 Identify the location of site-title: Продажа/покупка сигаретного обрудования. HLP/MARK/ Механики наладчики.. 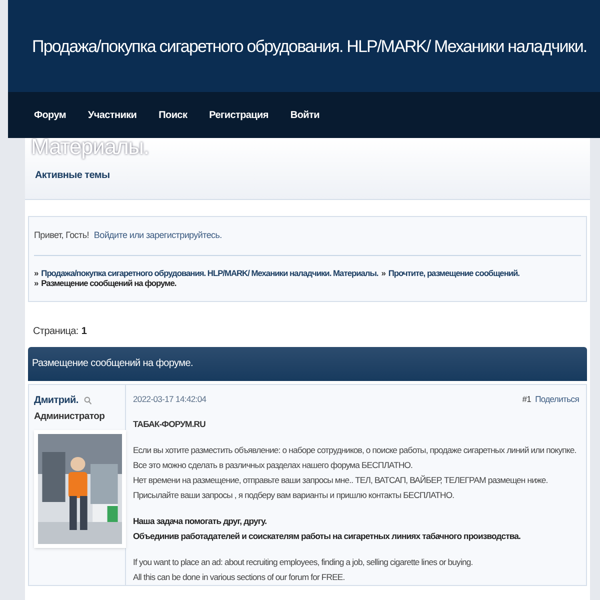
(309, 46).